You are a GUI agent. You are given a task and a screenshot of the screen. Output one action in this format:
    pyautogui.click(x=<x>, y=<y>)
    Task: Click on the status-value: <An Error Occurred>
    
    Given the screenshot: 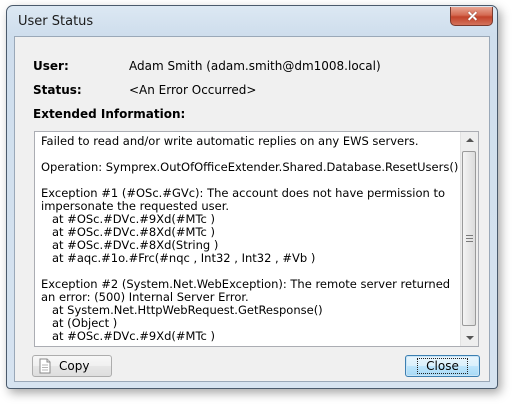 What is the action you would take?
    pyautogui.click(x=193, y=90)
    